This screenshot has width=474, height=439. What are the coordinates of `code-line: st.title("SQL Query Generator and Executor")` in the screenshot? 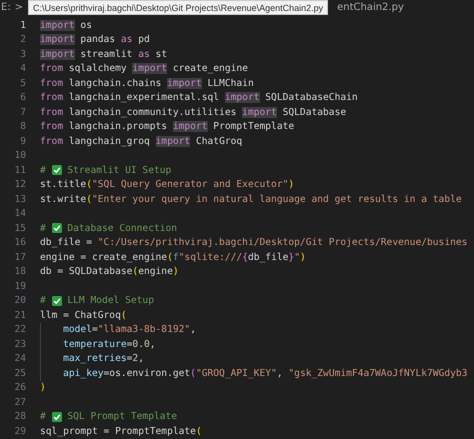 It's located at (167, 184).